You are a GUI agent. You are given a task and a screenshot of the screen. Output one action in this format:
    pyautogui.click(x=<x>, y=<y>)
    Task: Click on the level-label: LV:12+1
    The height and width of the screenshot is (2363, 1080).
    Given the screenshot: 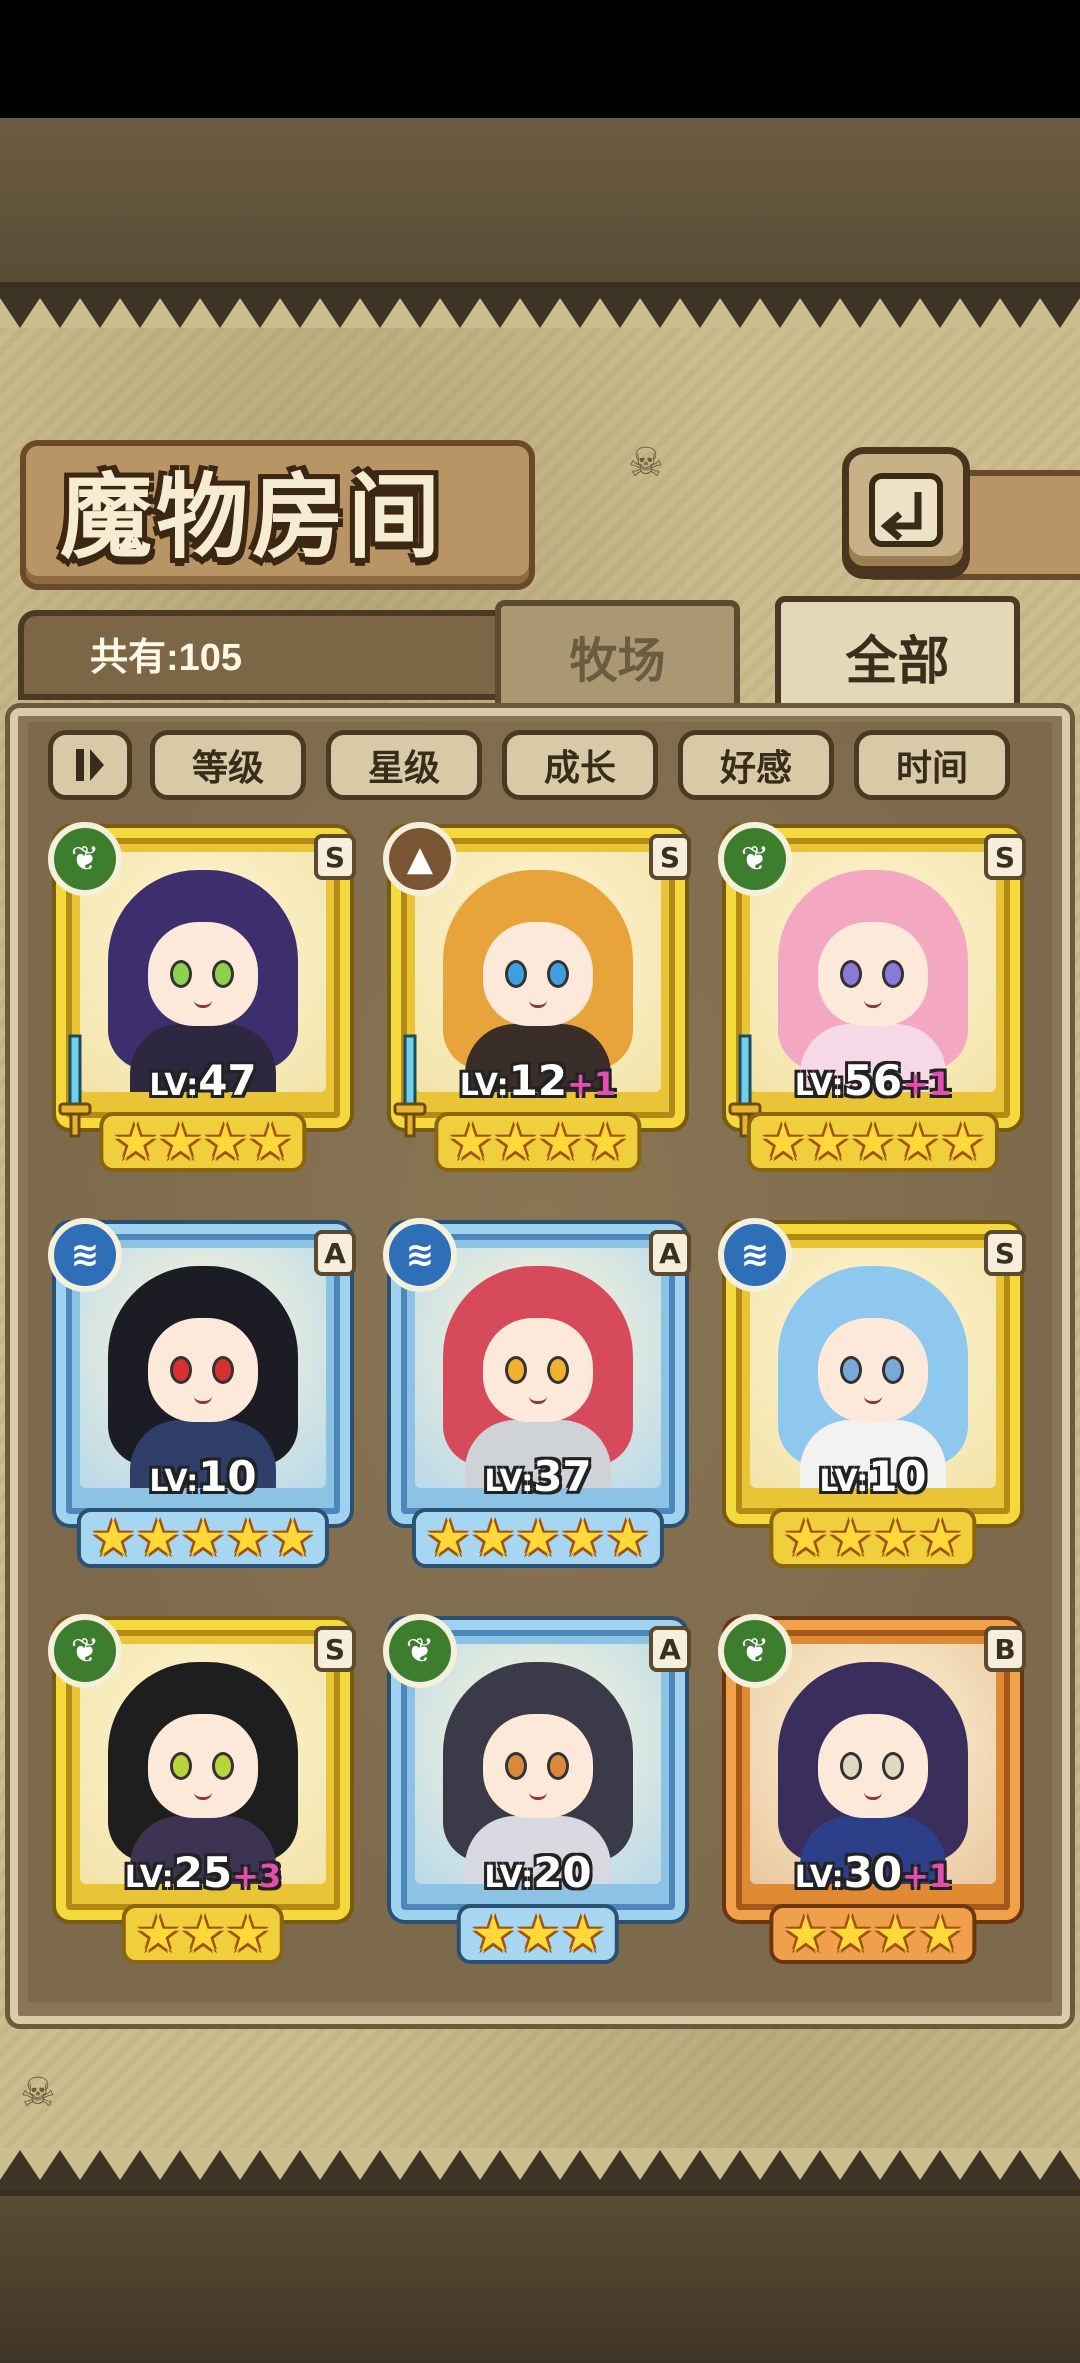 What is the action you would take?
    pyautogui.click(x=538, y=1080)
    